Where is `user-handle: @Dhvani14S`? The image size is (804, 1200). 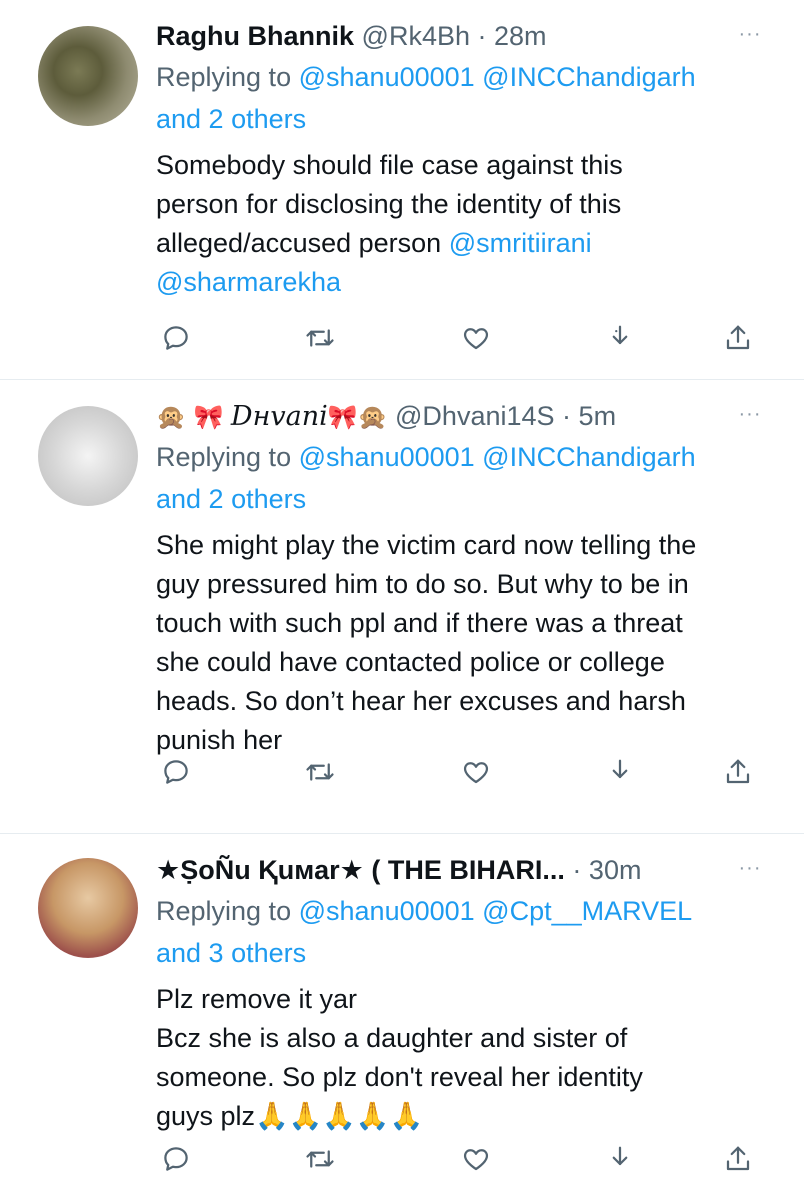
user-handle: @Dhvani14S is located at coordinates (475, 416).